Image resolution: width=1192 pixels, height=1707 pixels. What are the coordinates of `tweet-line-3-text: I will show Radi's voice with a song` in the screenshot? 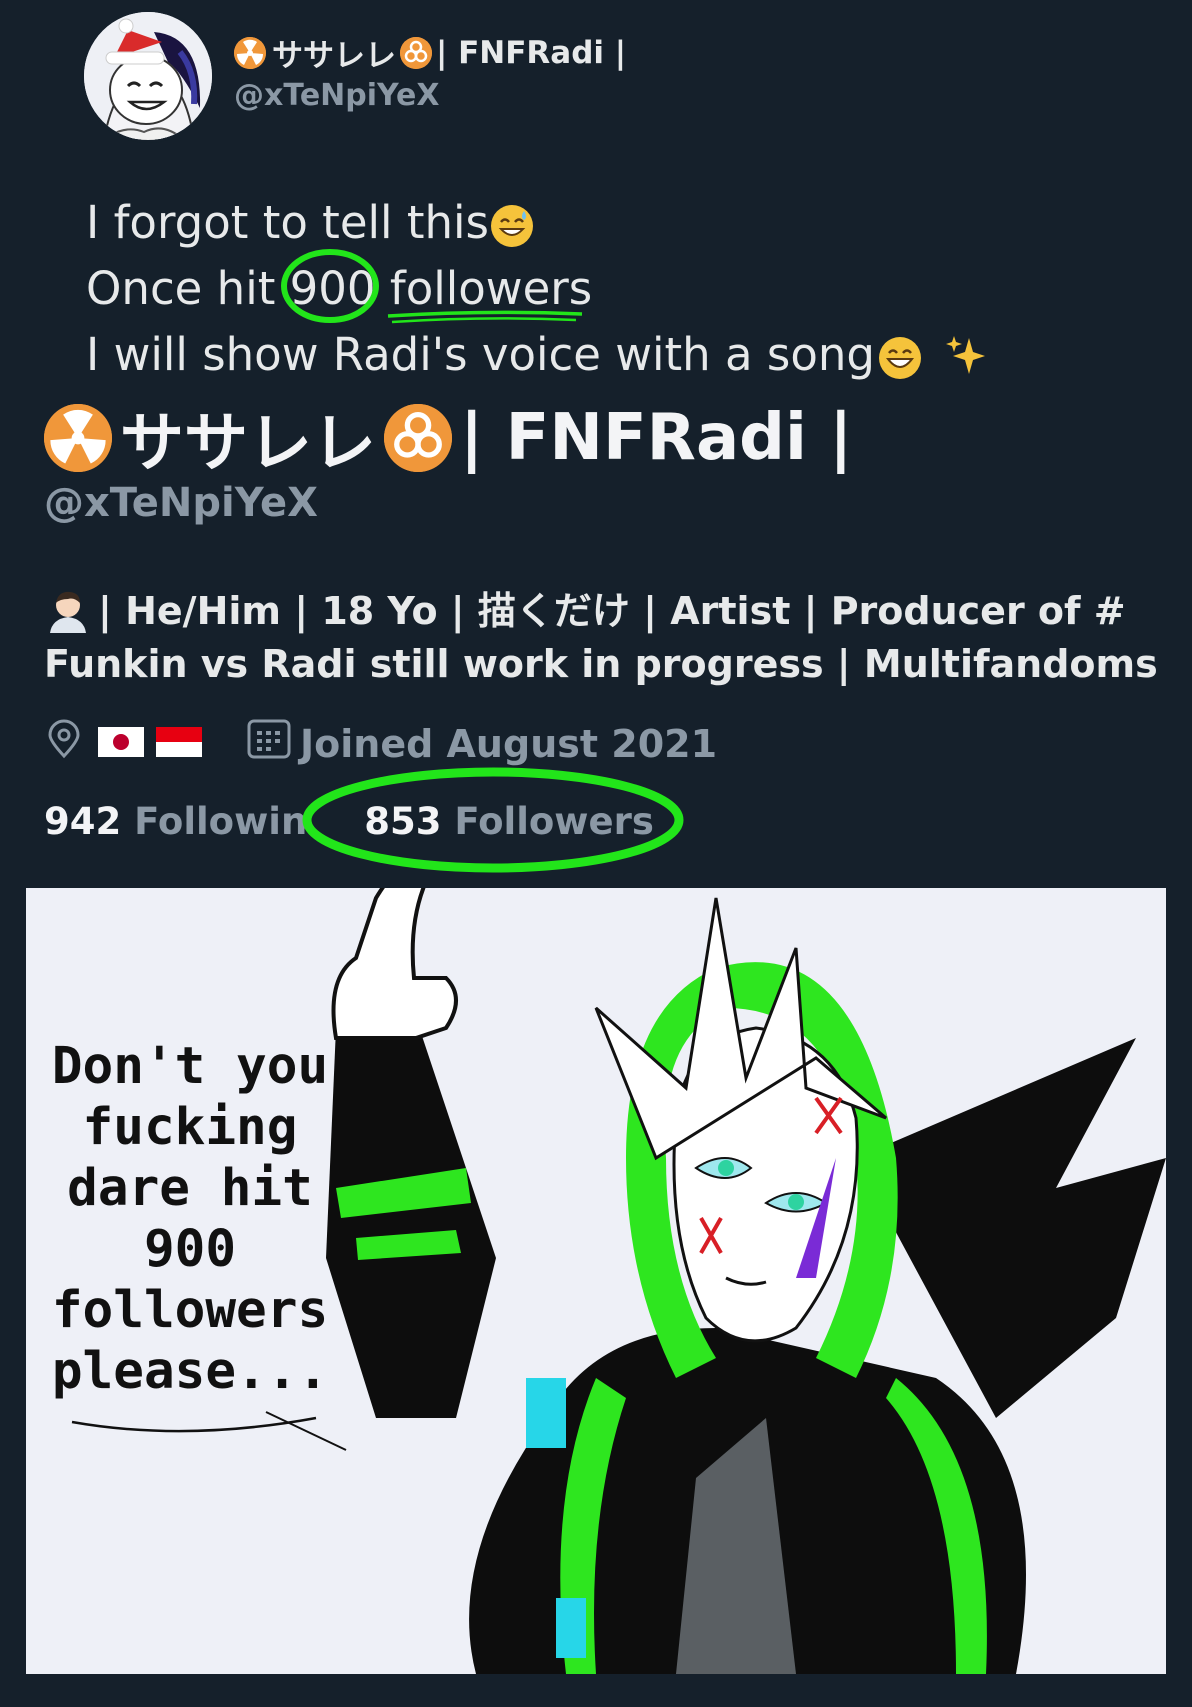 It's located at (480, 354).